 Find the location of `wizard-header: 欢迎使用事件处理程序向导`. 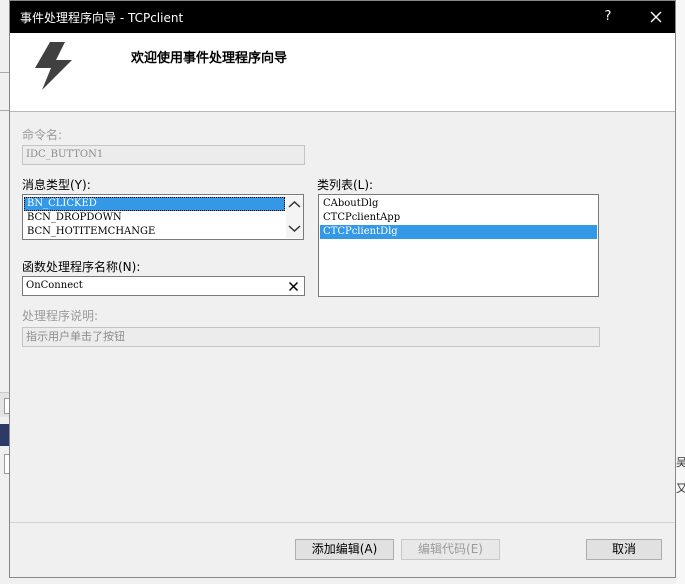

wizard-header: 欢迎使用事件处理程序向导 is located at coordinates (342, 72).